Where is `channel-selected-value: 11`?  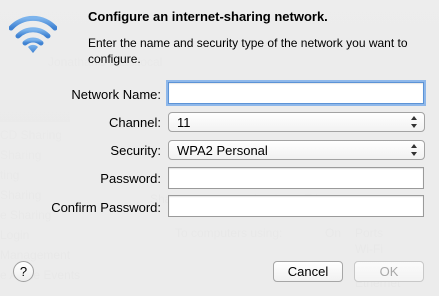
channel-selected-value: 11 is located at coordinates (184, 122).